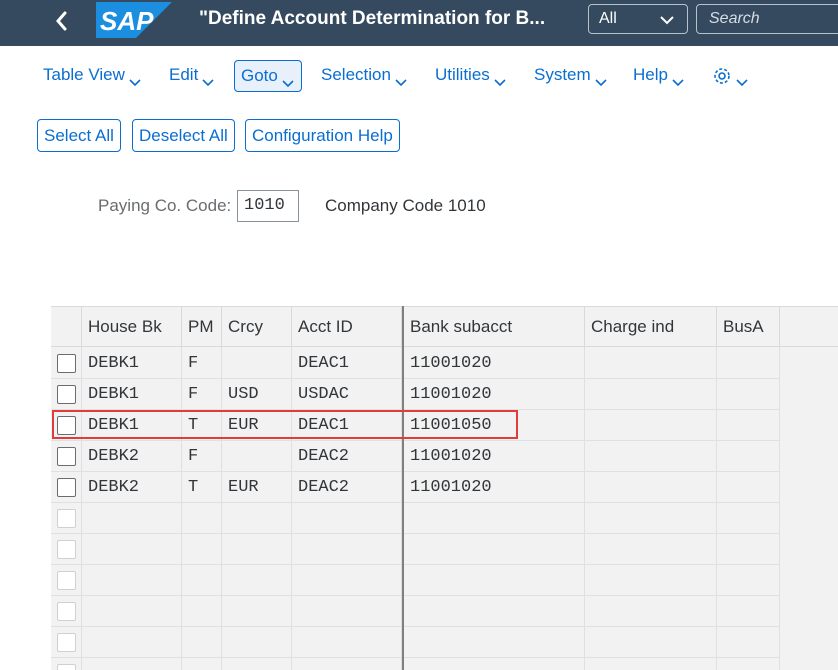 The height and width of the screenshot is (670, 838). I want to click on menu-utilities: Utilities, so click(471, 76).